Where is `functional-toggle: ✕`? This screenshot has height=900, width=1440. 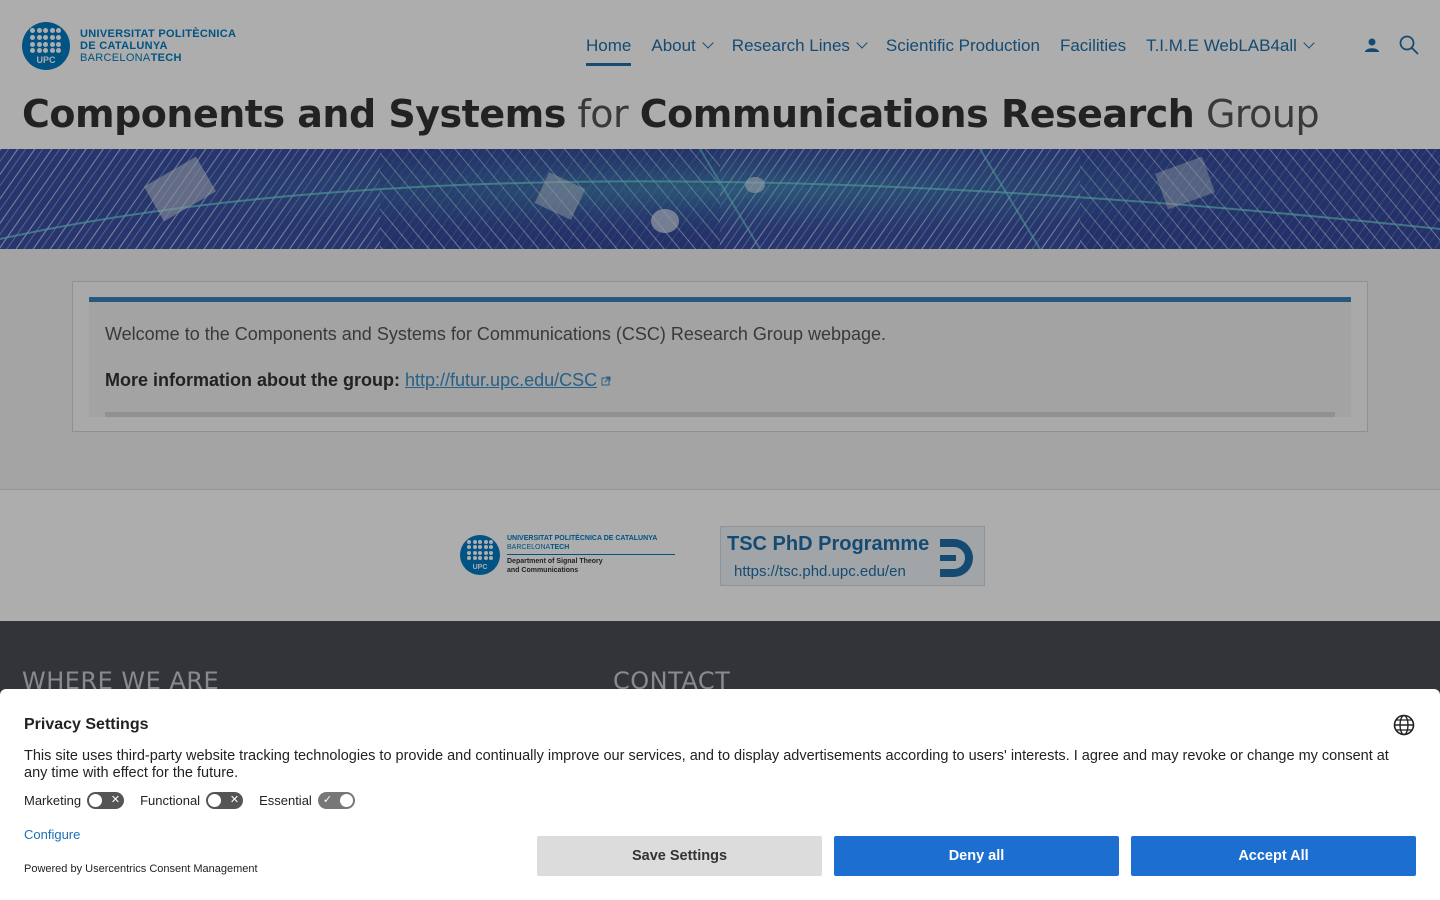
functional-toggle: ✕ is located at coordinates (225, 800).